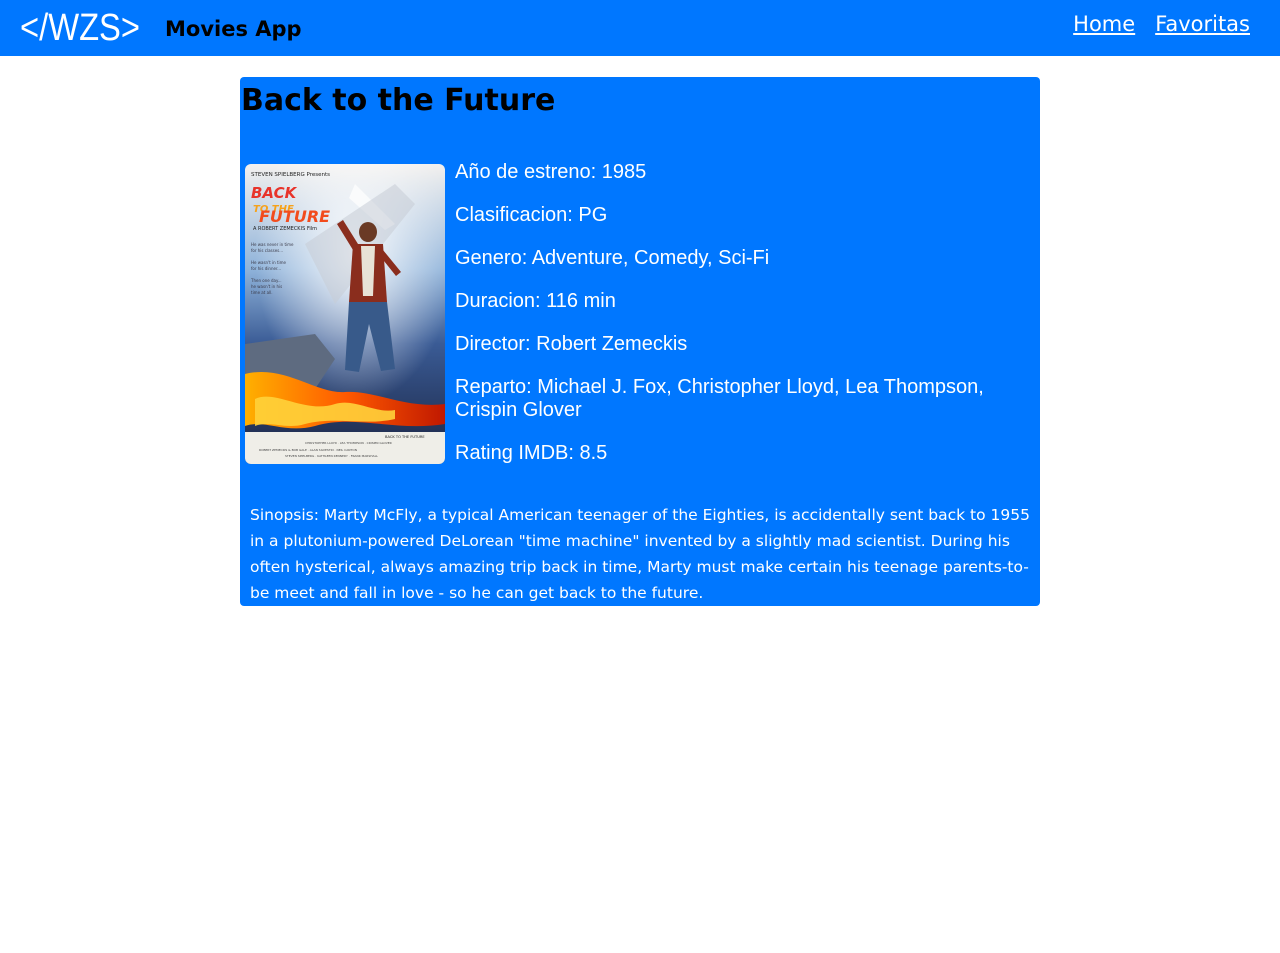  What do you see at coordinates (398, 100) in the screenshot?
I see `movie-title: Back to the Future` at bounding box center [398, 100].